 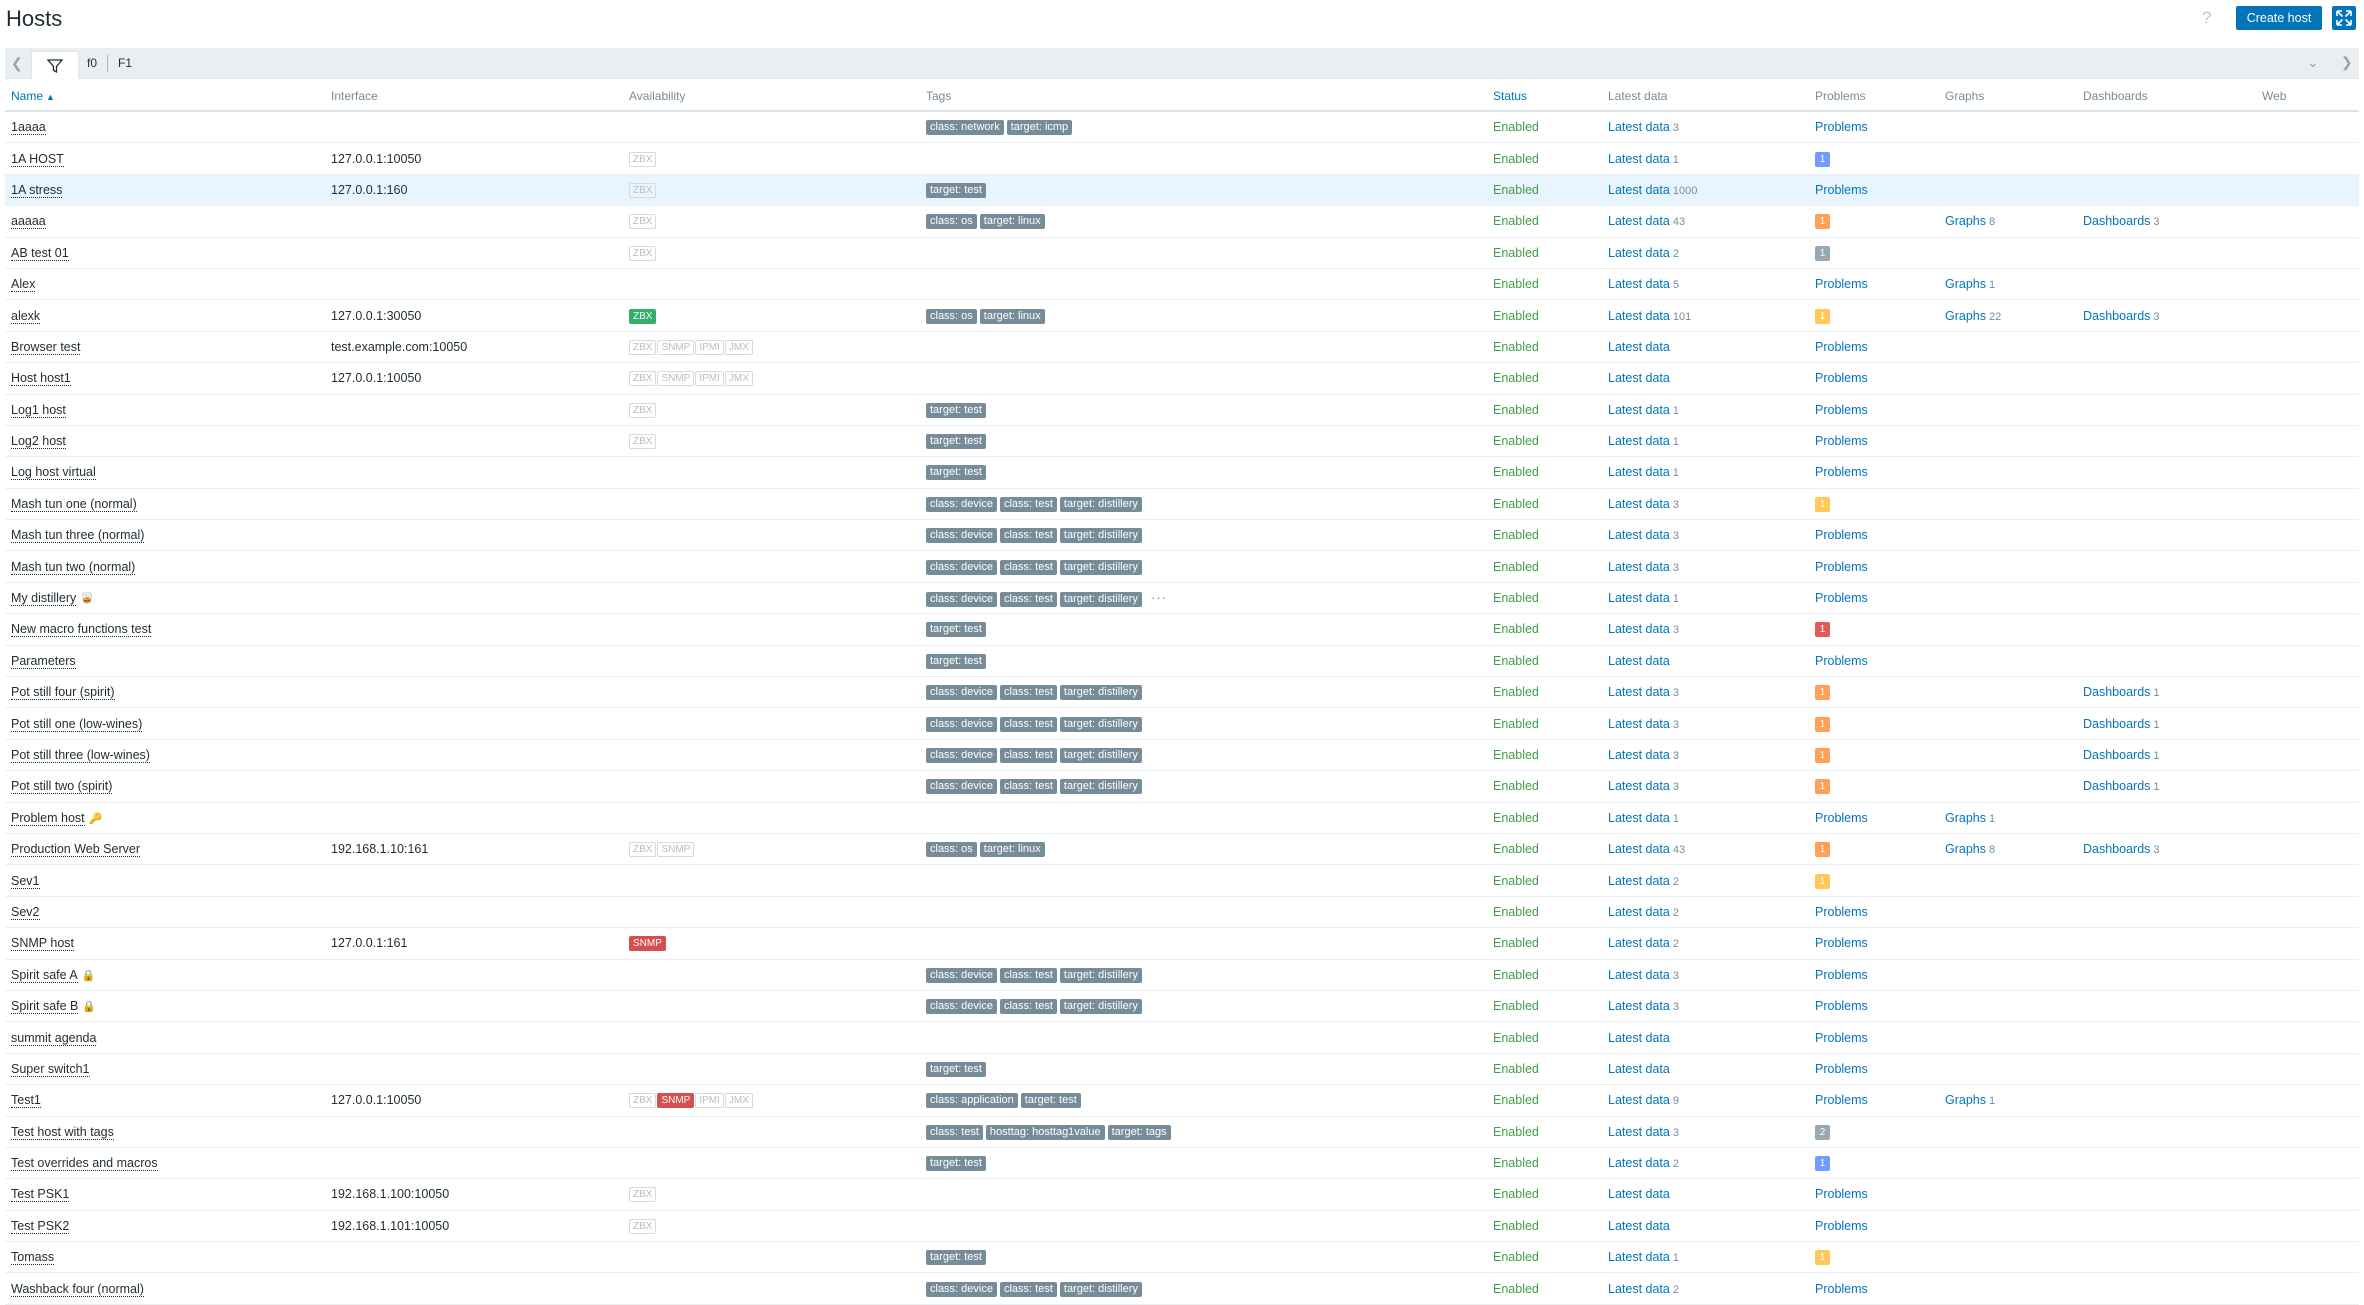 What do you see at coordinates (965, 128) in the screenshot?
I see `host-tag: class: network` at bounding box center [965, 128].